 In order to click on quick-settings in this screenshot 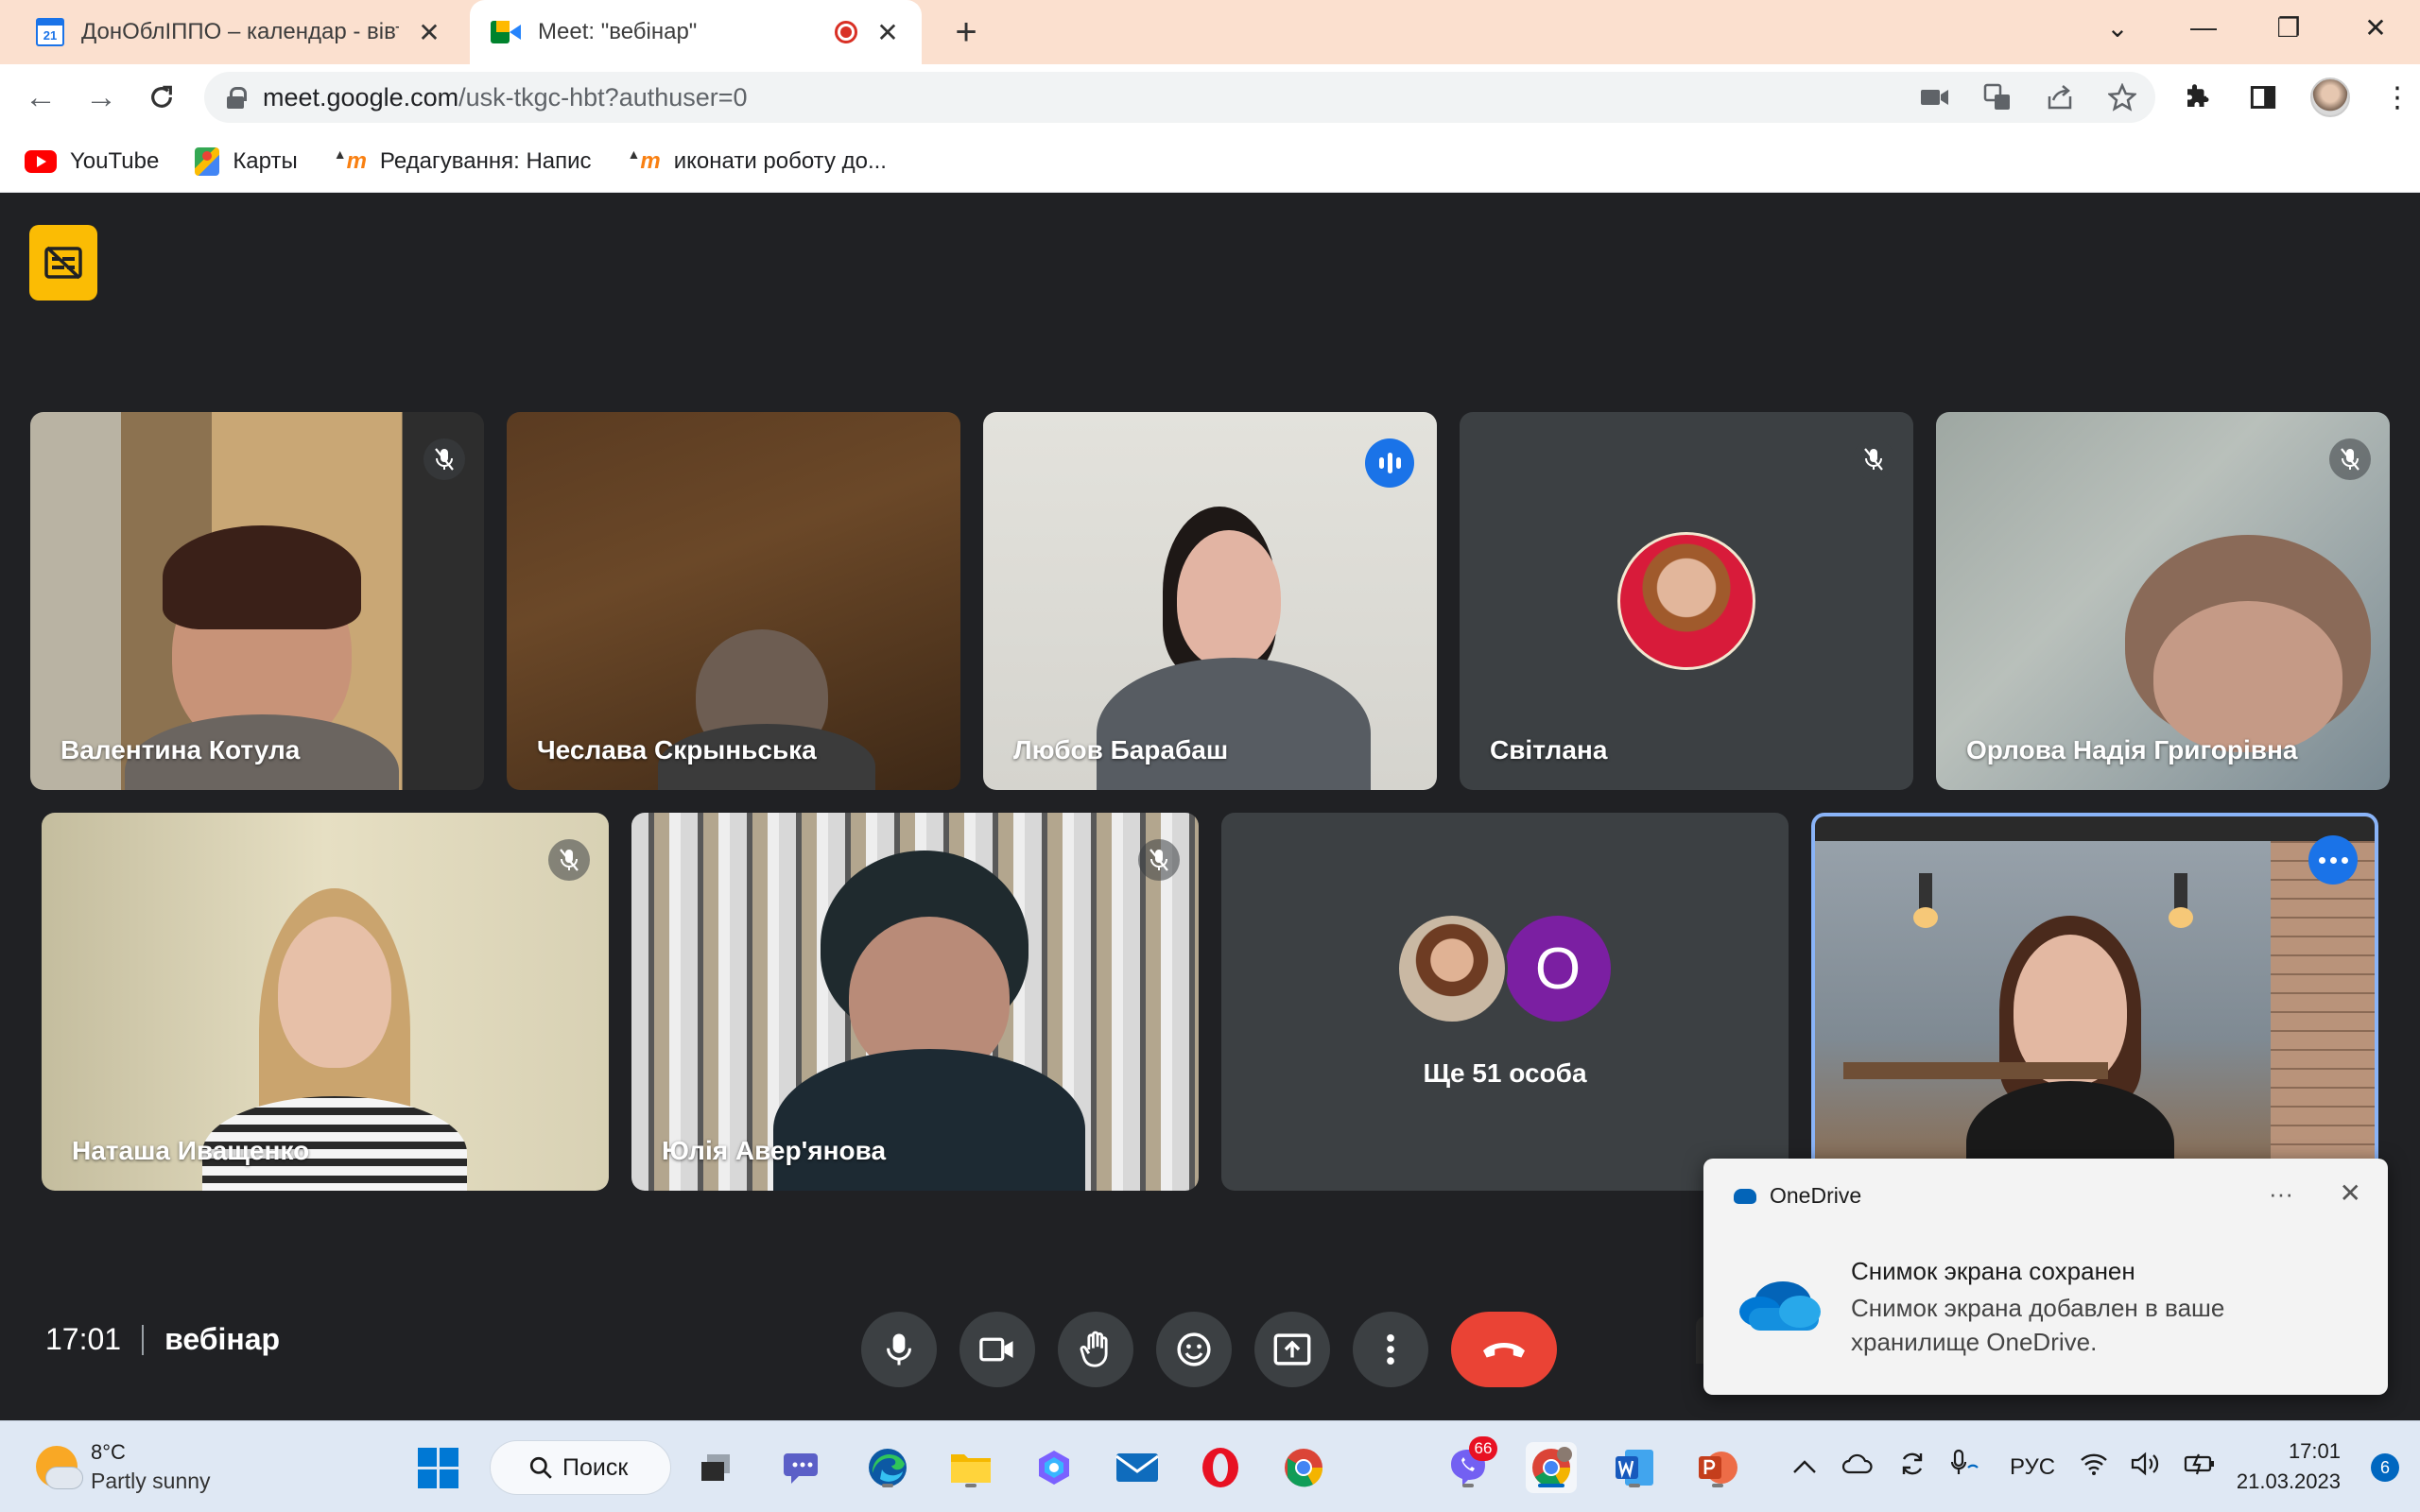, I will do `click(2148, 1466)`.